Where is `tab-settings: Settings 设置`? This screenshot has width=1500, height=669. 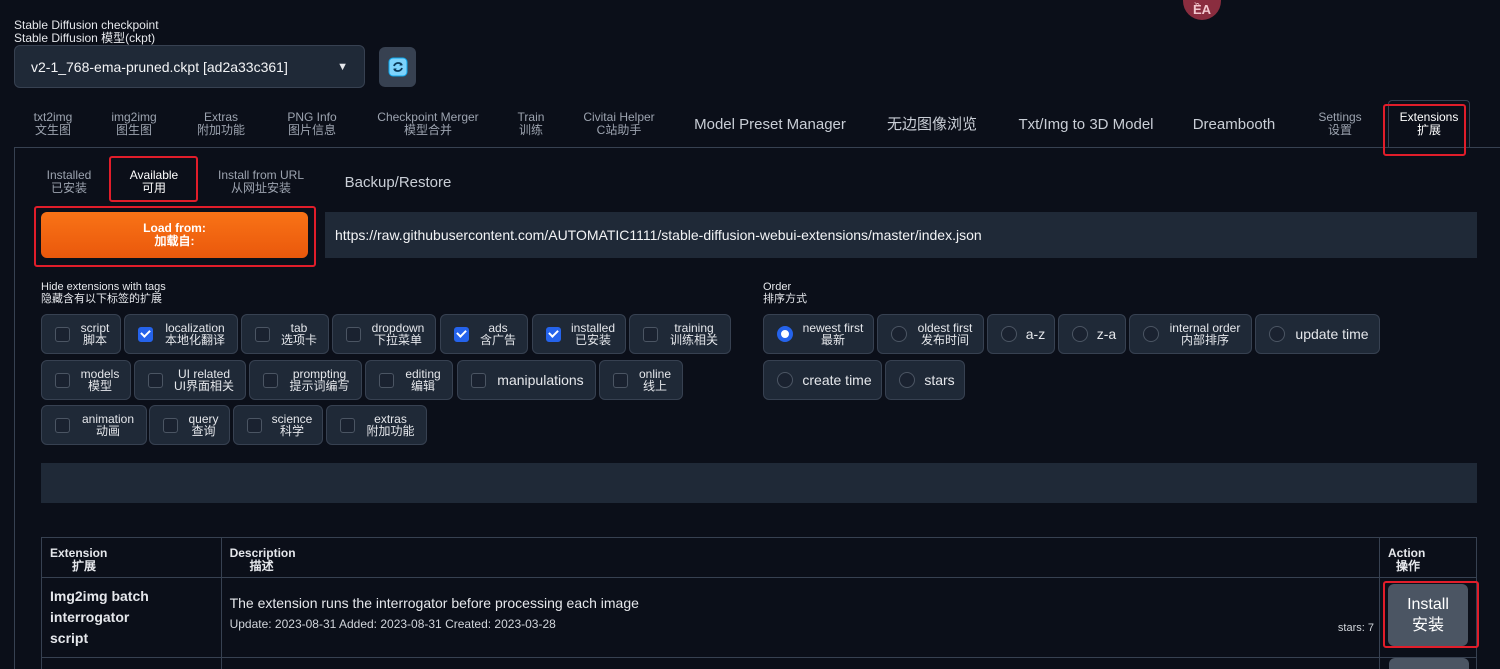 tab-settings: Settings 设置 is located at coordinates (1340, 124).